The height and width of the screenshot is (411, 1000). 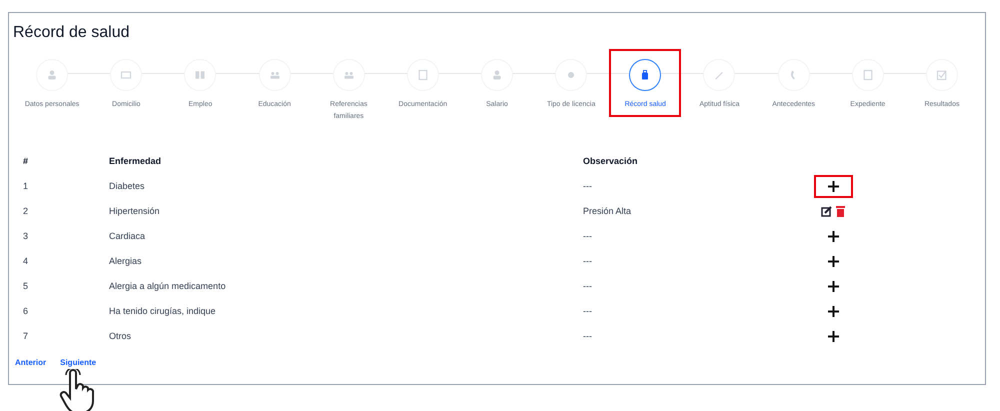 I want to click on add-button, so click(x=833, y=186).